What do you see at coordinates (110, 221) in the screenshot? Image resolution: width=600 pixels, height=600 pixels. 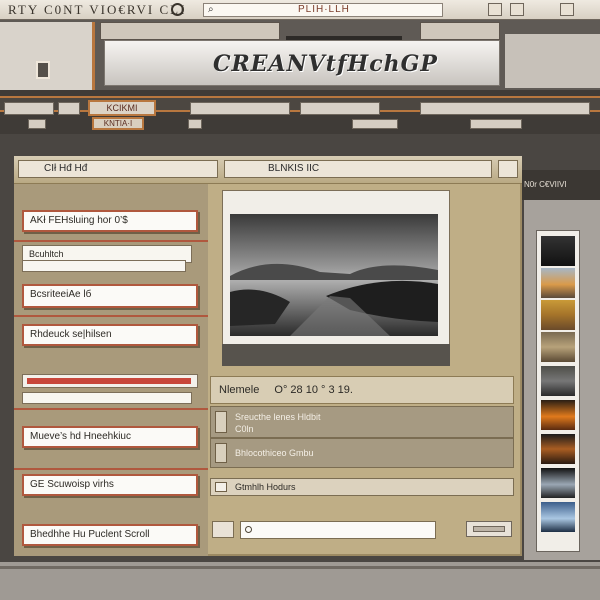 I see `field-title: AKł FEHsluing hor 0’$` at bounding box center [110, 221].